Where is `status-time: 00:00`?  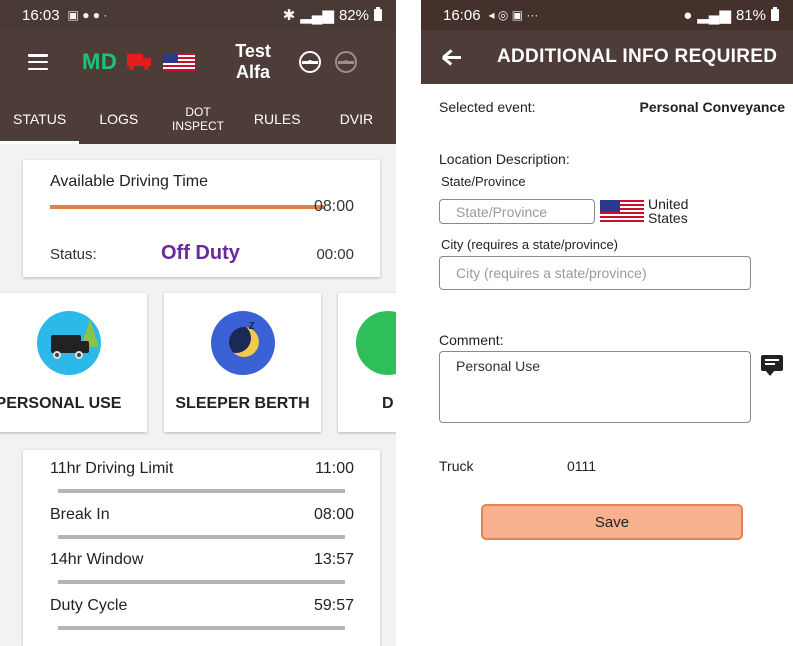
status-time: 00:00 is located at coordinates (335, 254).